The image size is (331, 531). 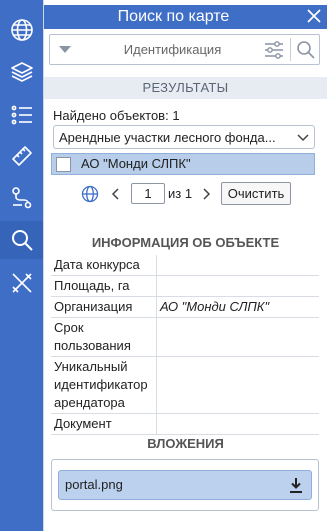 I want to click on chevron-down-icon, so click(x=303, y=138).